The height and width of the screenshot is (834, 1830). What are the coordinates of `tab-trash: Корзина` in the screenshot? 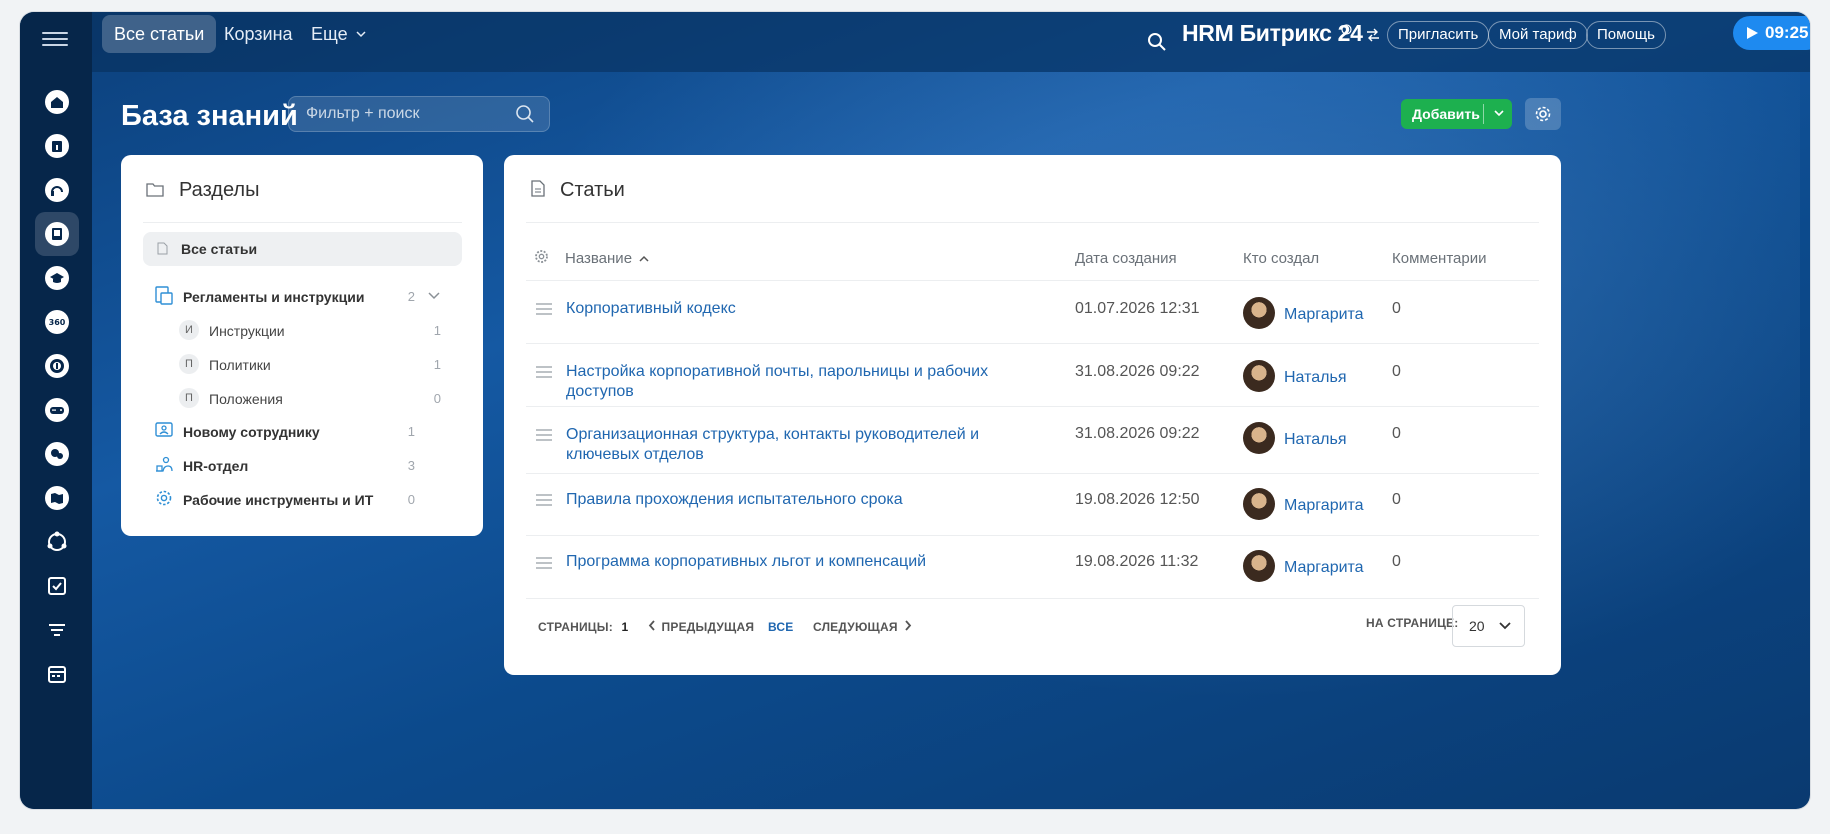 It's located at (258, 34).